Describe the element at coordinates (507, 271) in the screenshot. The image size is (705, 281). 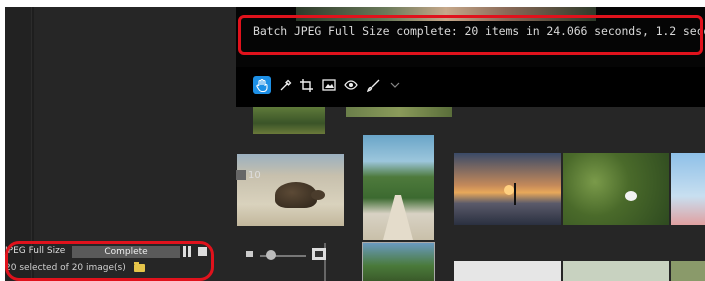
I see `thumbnail-row3-a` at that location.